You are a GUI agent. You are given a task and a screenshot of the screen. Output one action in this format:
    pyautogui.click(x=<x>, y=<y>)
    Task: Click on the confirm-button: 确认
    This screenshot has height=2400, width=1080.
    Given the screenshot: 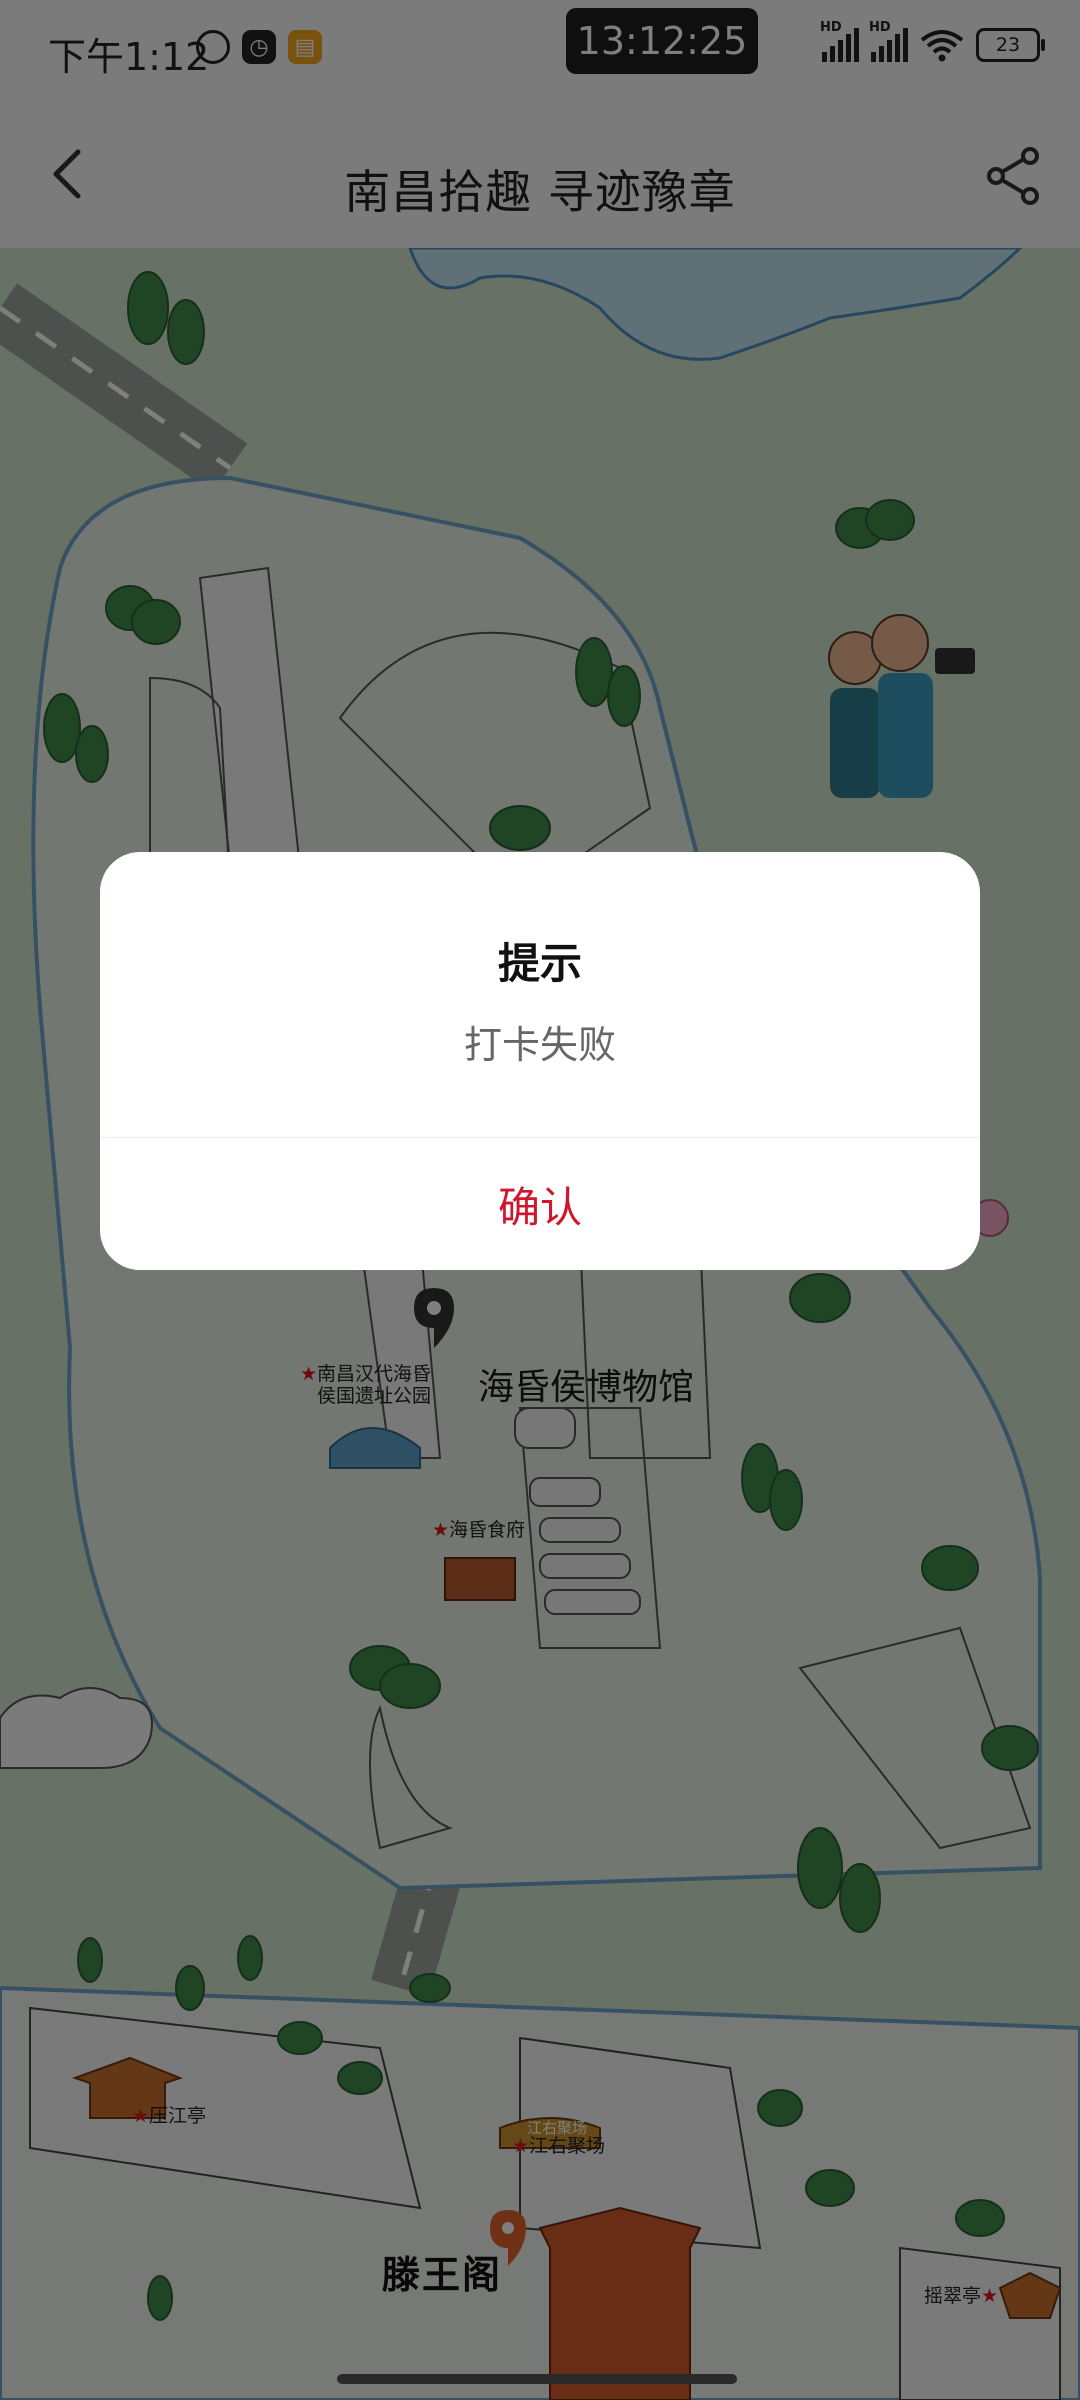 What is the action you would take?
    pyautogui.click(x=540, y=1204)
    